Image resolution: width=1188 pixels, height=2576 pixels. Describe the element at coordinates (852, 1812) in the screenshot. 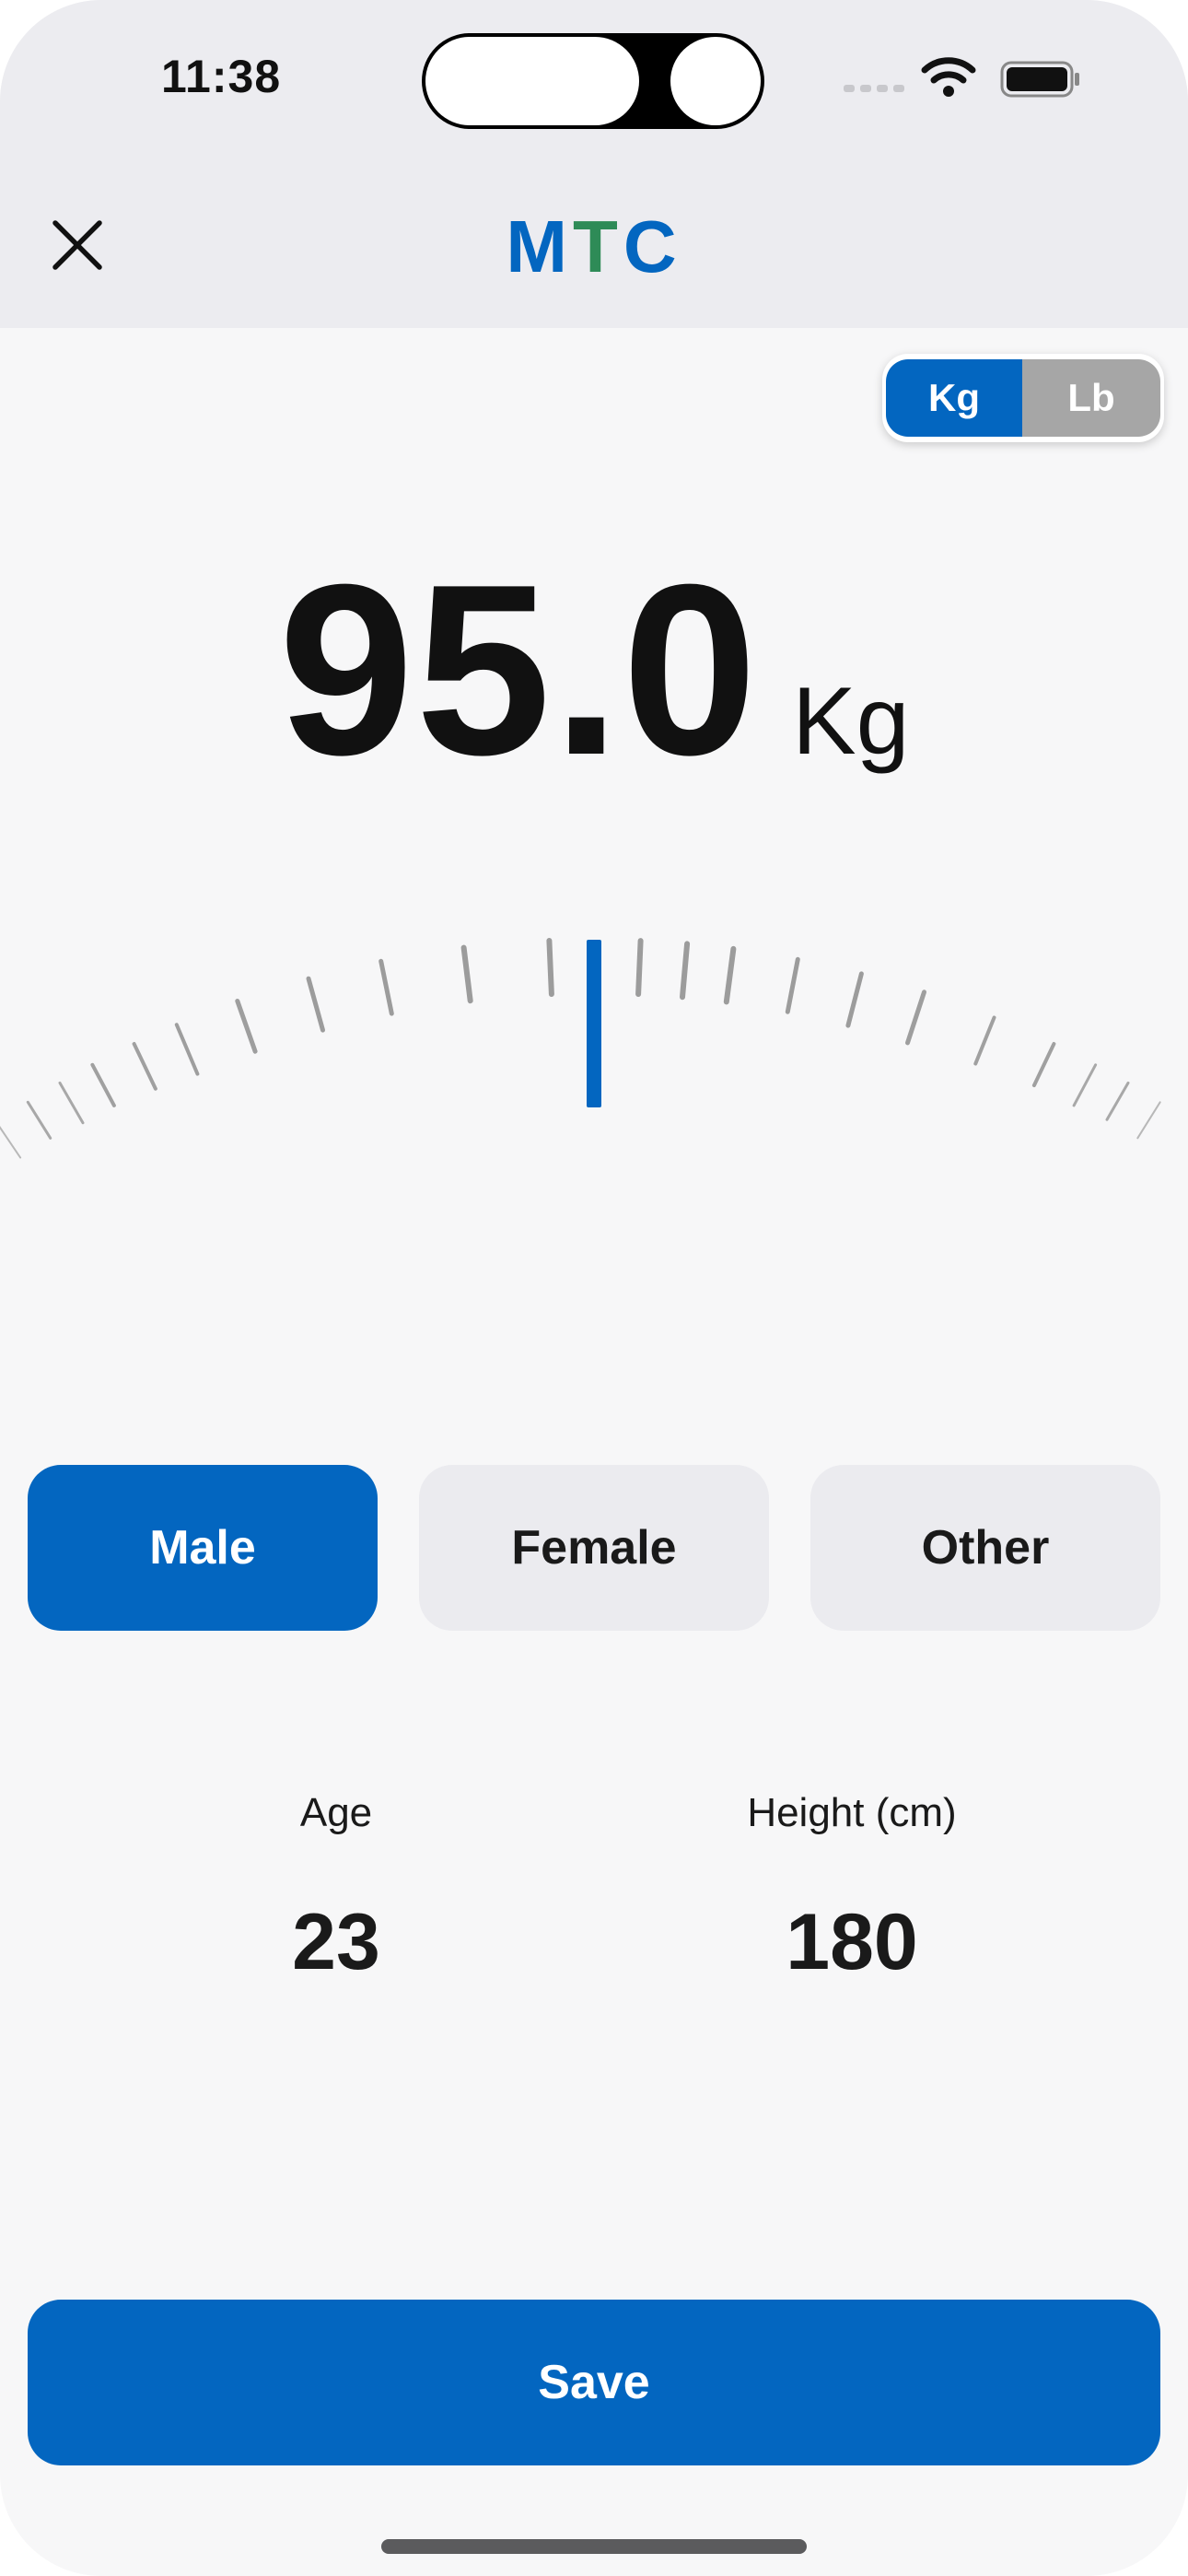

I see `height-label: Height (cm)` at that location.